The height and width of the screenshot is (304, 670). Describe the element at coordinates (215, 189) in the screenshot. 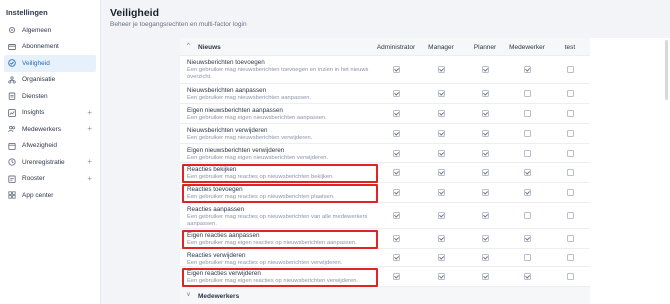

I see `permission-title: Reacties toevoegen` at that location.